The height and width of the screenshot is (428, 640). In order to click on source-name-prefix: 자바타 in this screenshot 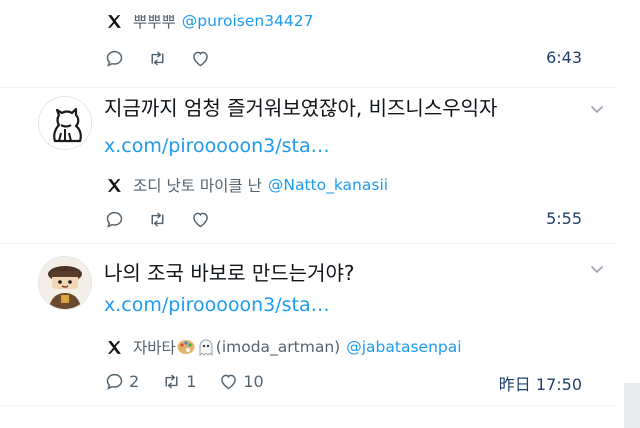, I will do `click(154, 348)`.